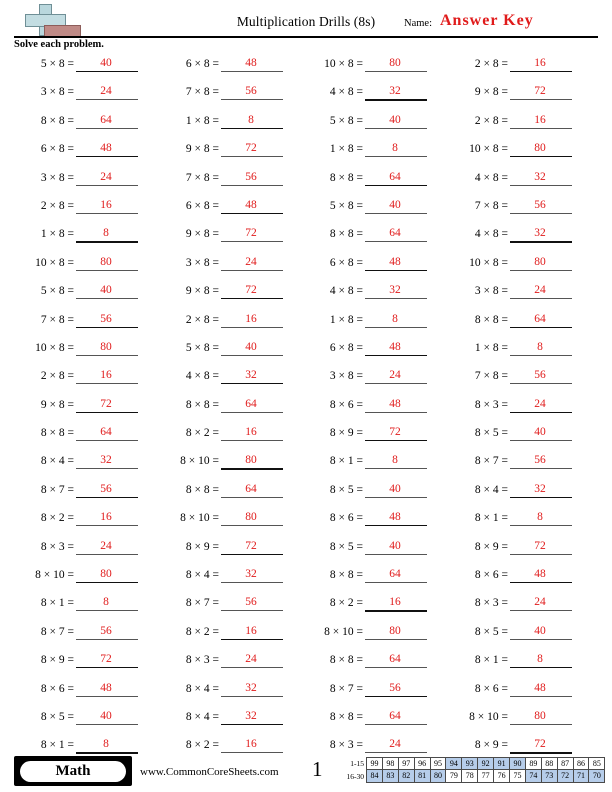  What do you see at coordinates (487, 21) in the screenshot?
I see `name-field-value: Answer Key` at bounding box center [487, 21].